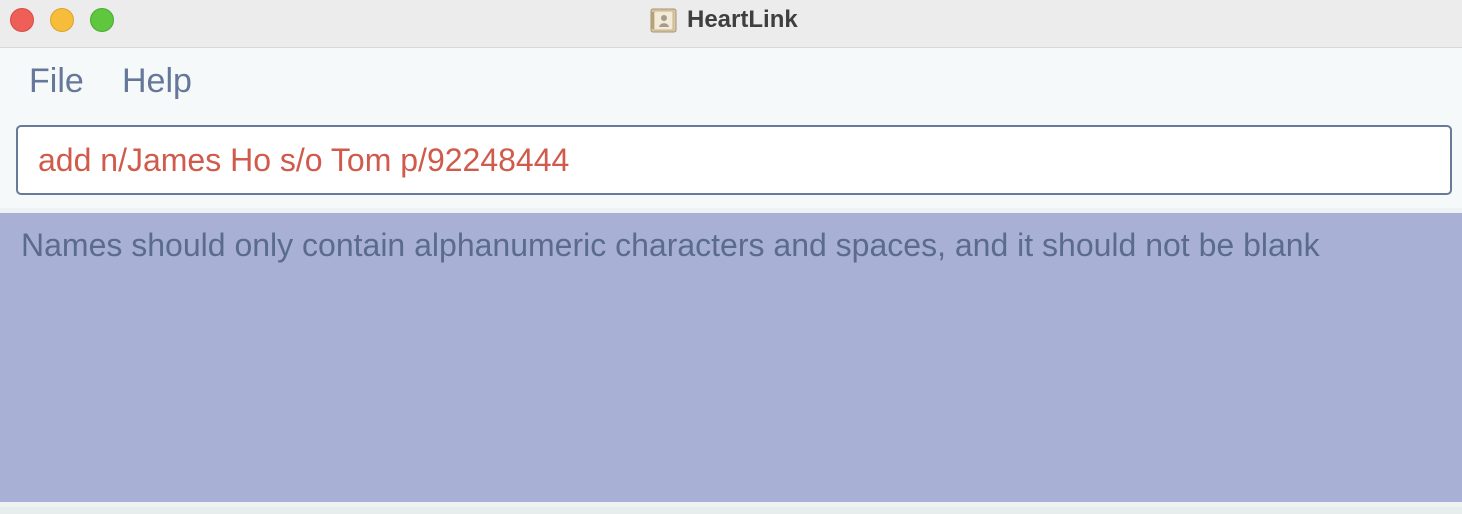 The width and height of the screenshot is (1462, 514). What do you see at coordinates (62, 20) in the screenshot?
I see `minimize-window-button` at bounding box center [62, 20].